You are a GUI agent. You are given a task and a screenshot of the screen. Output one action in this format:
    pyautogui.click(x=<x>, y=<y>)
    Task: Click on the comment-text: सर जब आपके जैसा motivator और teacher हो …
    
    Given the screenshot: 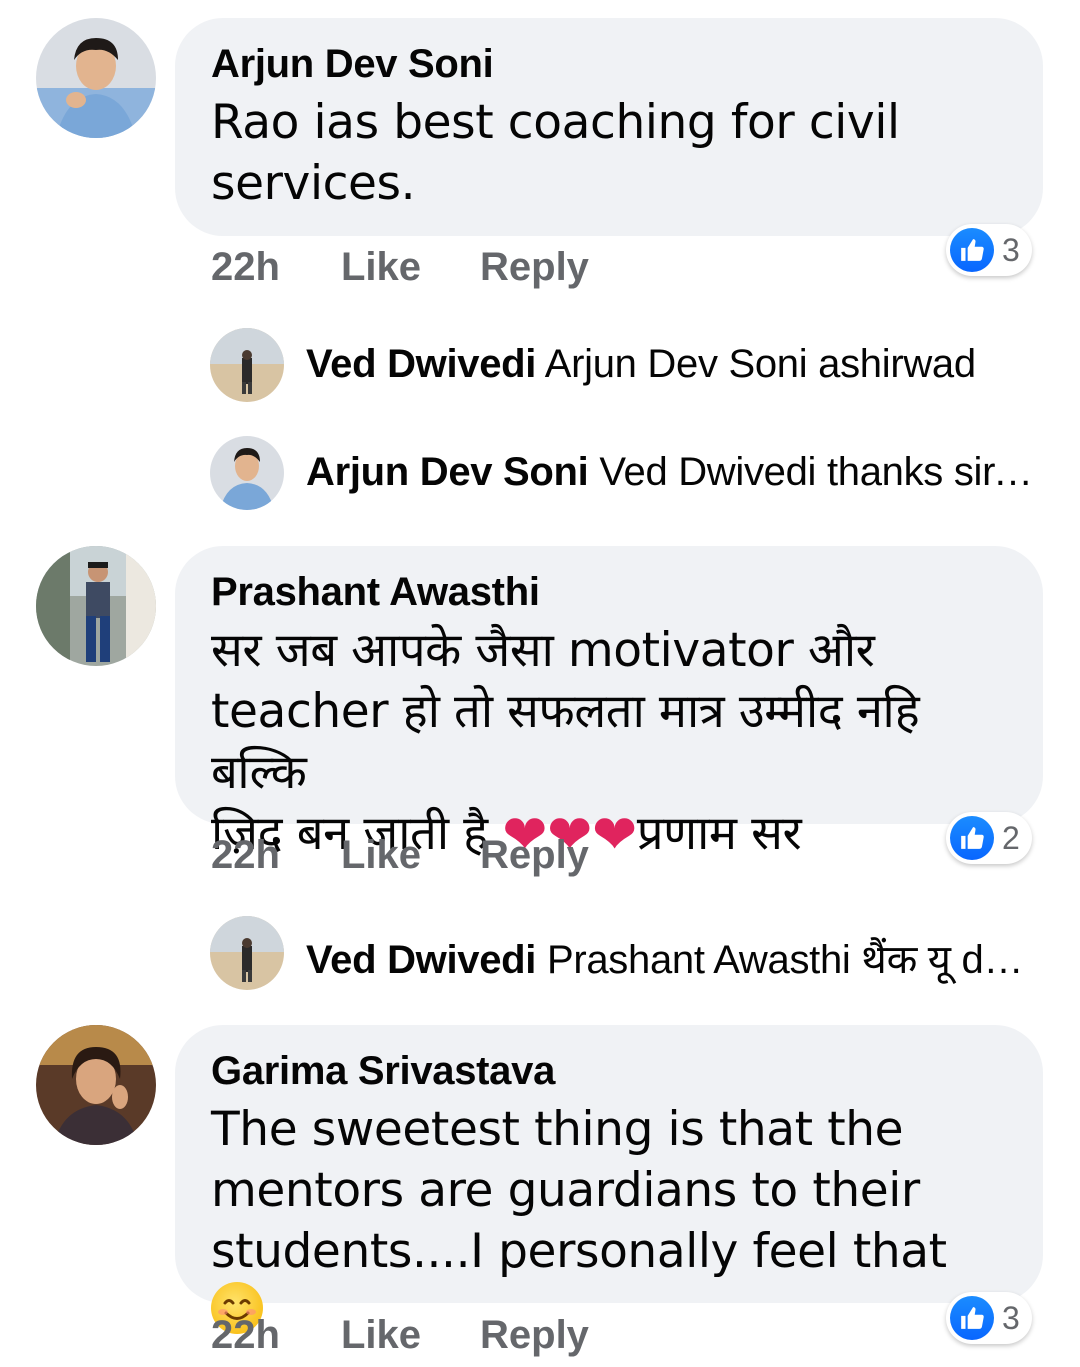 What is the action you would take?
    pyautogui.click(x=612, y=742)
    